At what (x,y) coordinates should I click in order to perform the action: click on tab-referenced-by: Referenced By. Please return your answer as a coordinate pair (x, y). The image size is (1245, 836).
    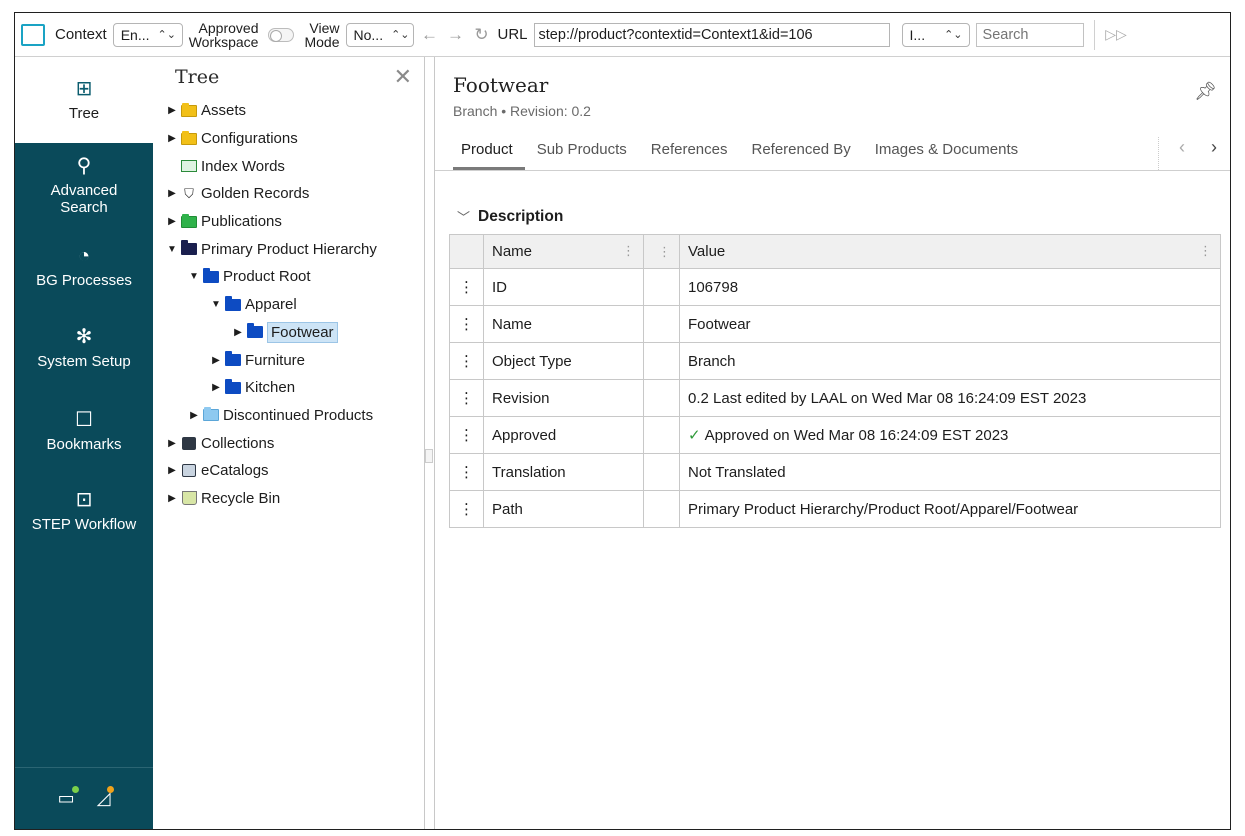
    Looking at the image, I should click on (800, 155).